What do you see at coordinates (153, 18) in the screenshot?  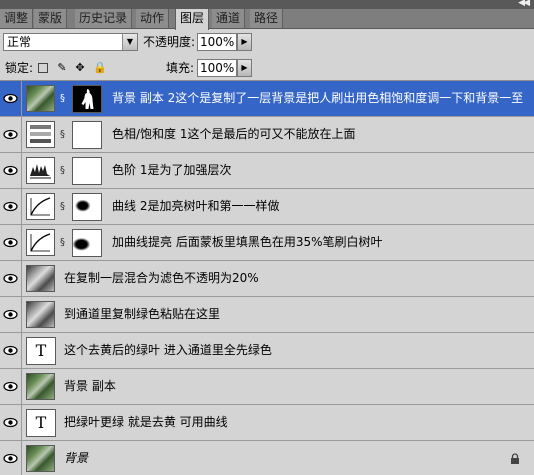 I see `tab-actions: 动作` at bounding box center [153, 18].